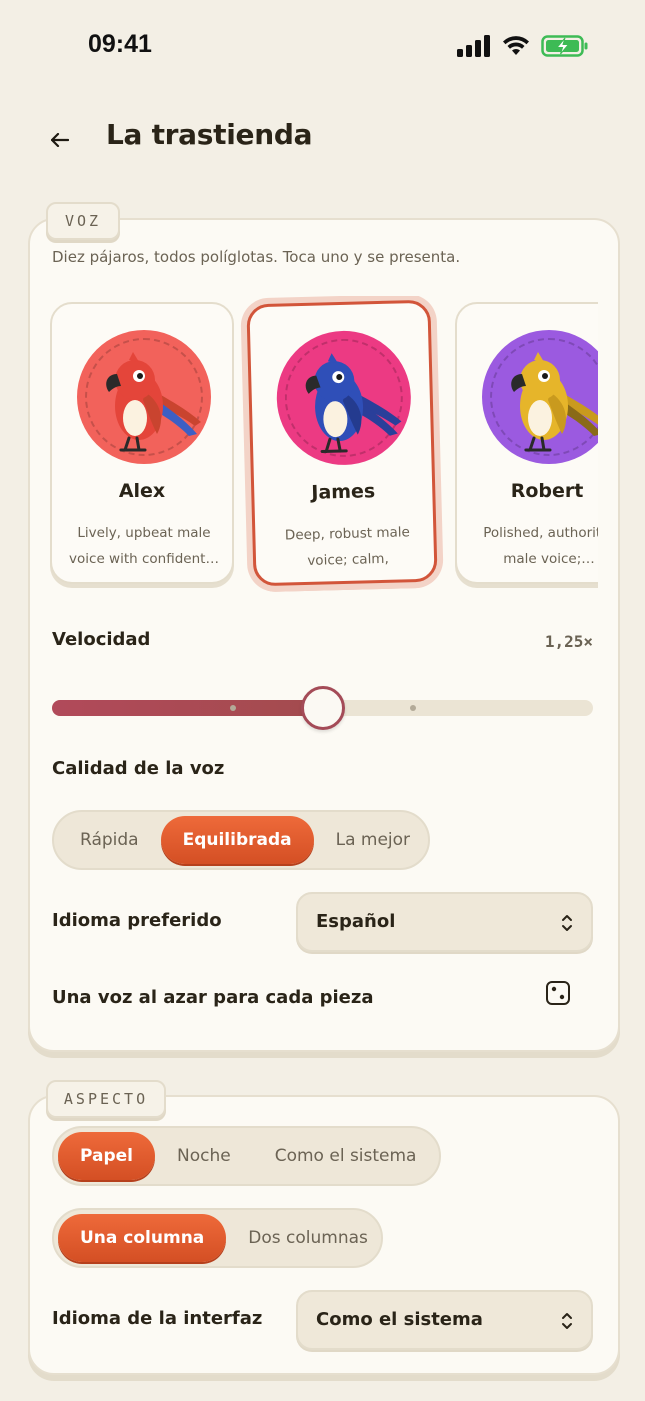  I want to click on speed-label: Velocidad, so click(101, 639).